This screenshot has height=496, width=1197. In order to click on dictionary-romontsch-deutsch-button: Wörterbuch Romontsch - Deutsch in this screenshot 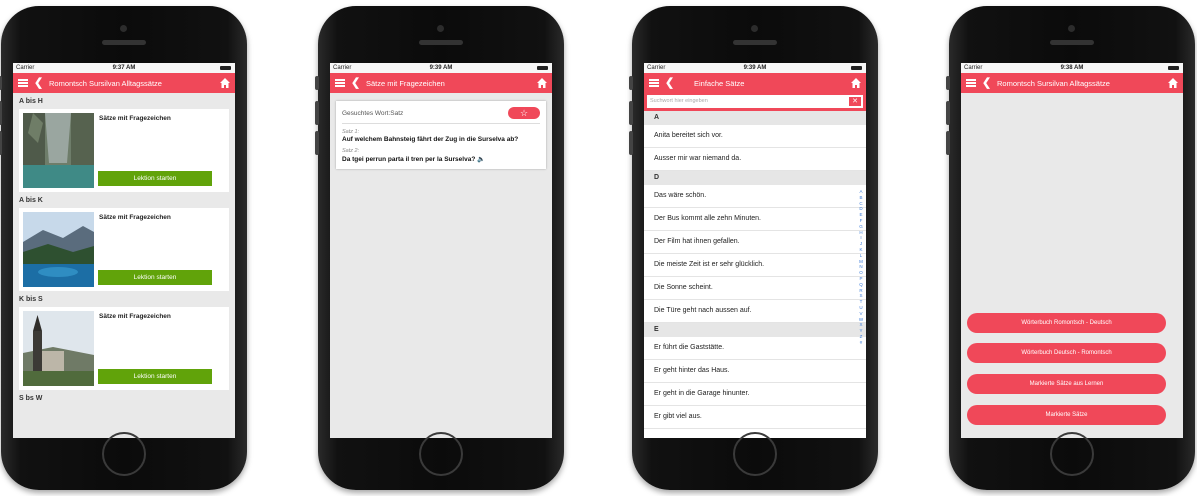, I will do `click(1066, 323)`.